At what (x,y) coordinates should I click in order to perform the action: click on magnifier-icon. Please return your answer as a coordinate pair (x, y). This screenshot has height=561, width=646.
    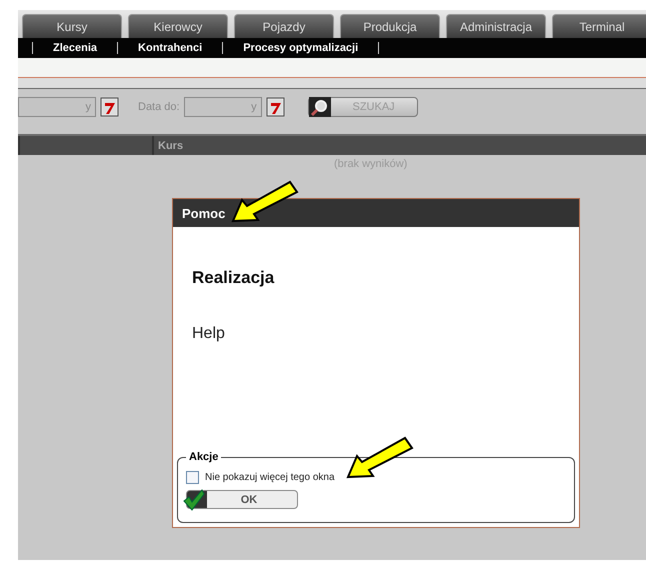
    Looking at the image, I should click on (319, 107).